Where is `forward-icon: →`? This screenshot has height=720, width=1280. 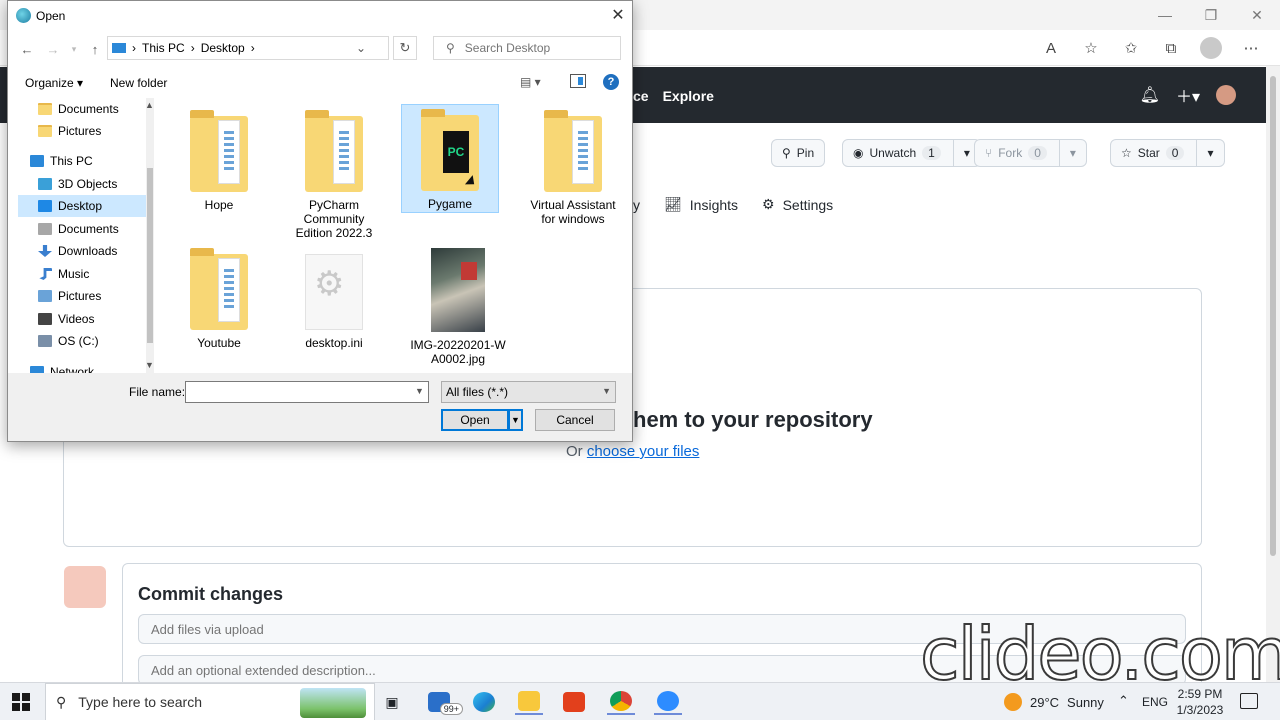 forward-icon: → is located at coordinates (53, 49).